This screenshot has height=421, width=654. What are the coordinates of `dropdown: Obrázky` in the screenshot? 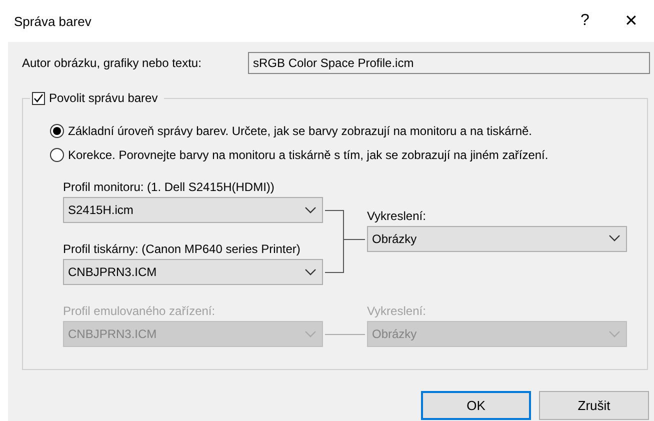 It's located at (497, 239).